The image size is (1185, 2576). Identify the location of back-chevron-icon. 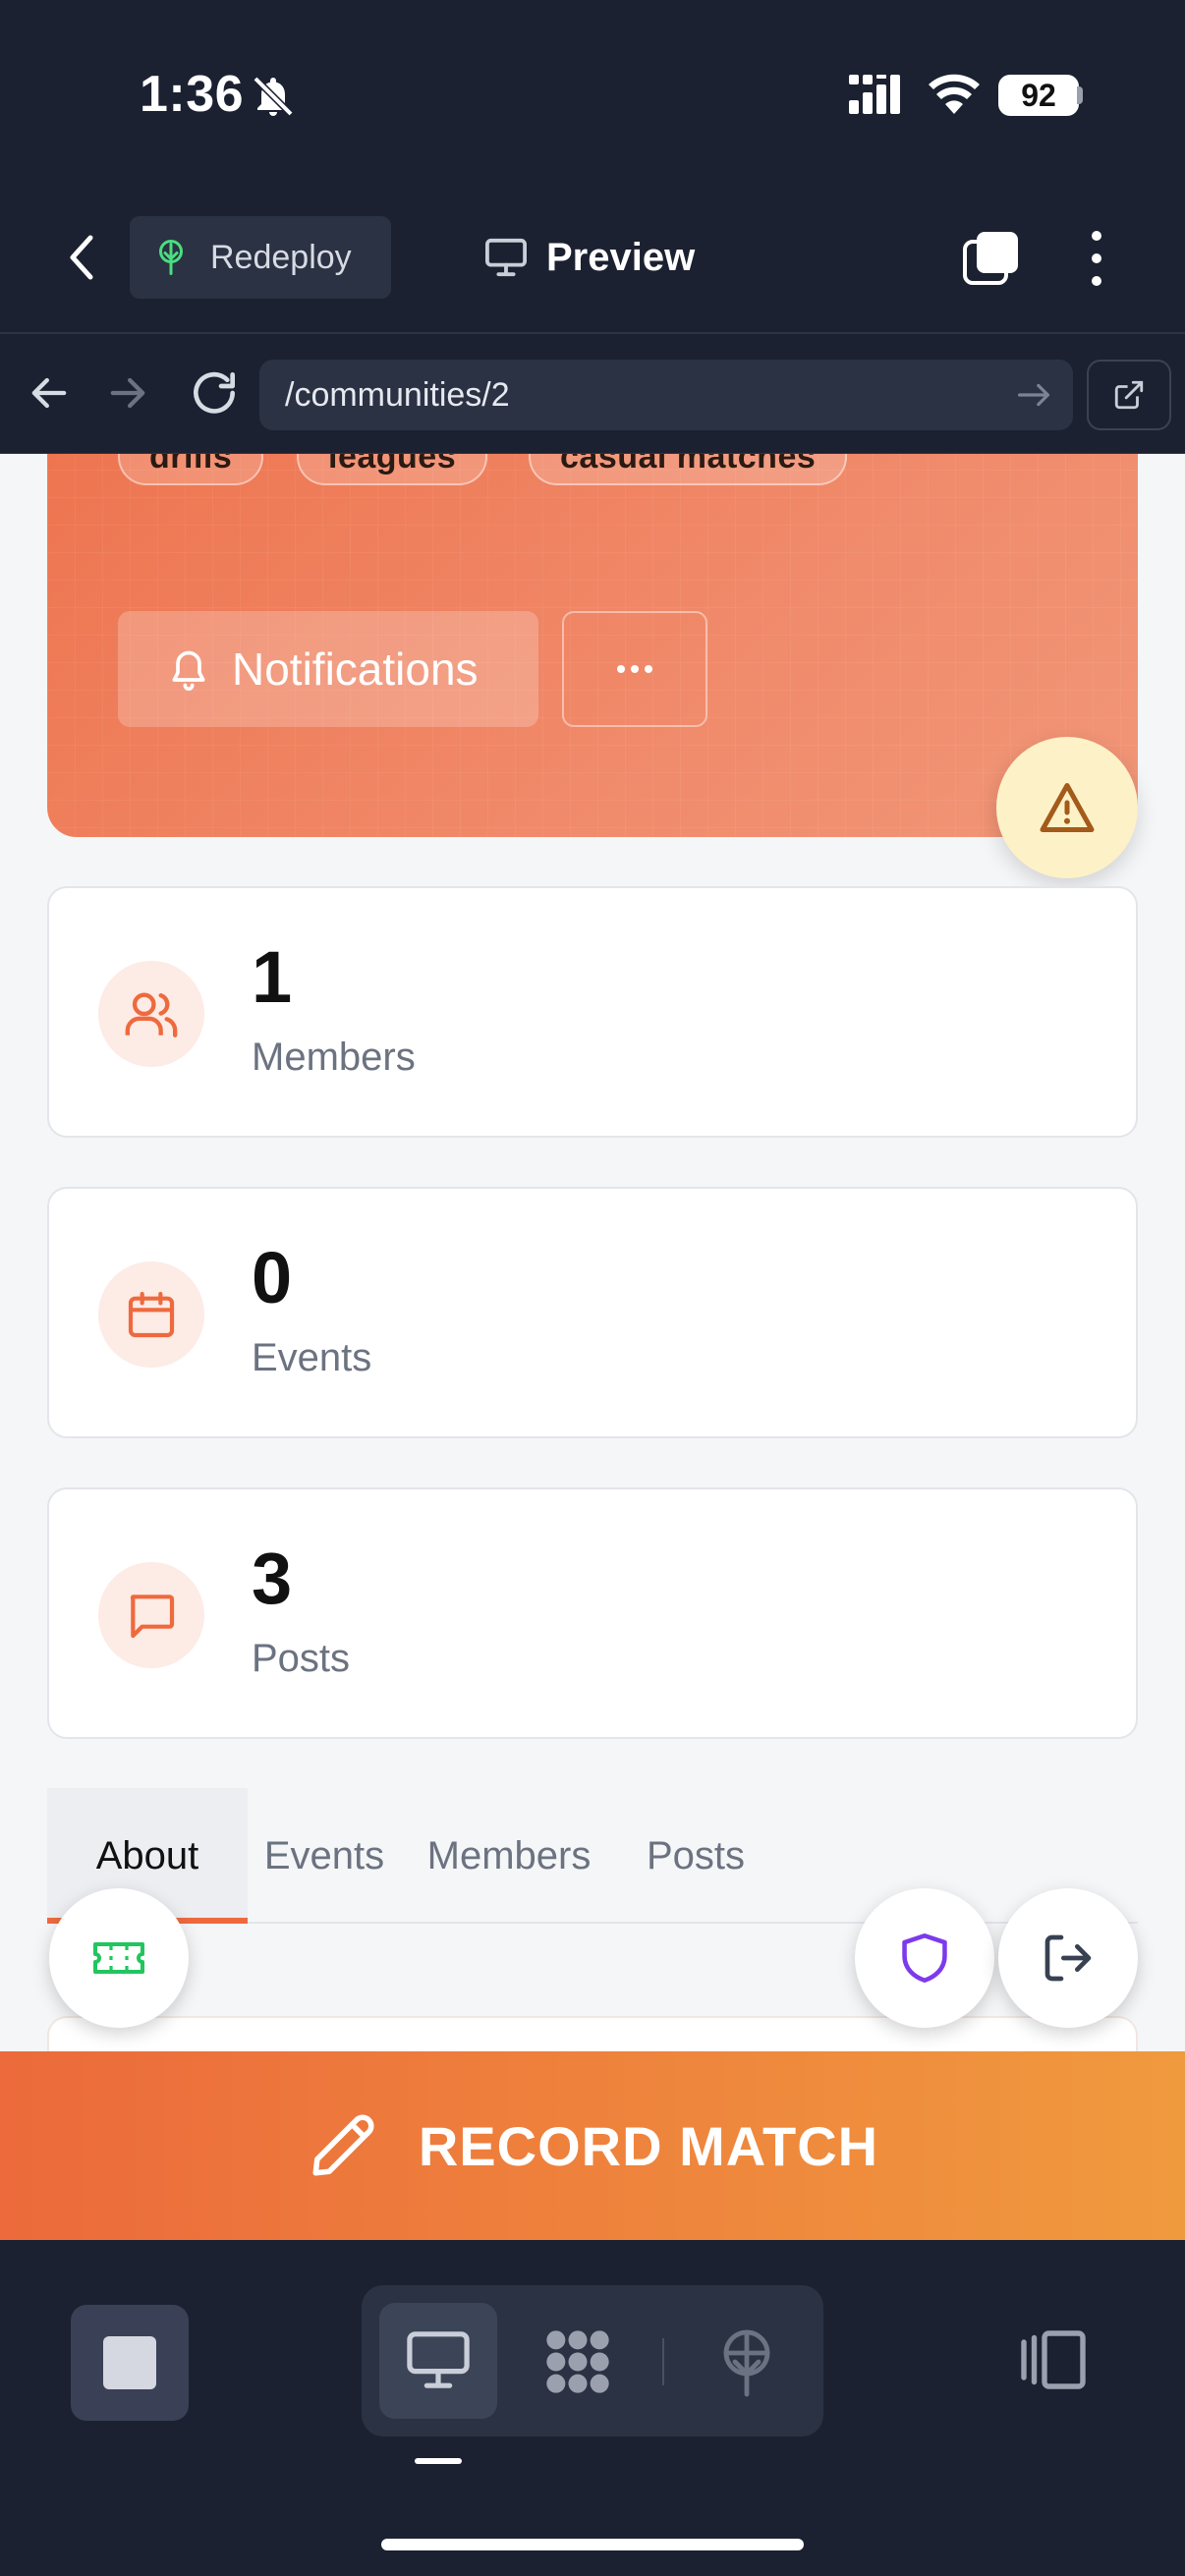
(83, 257).